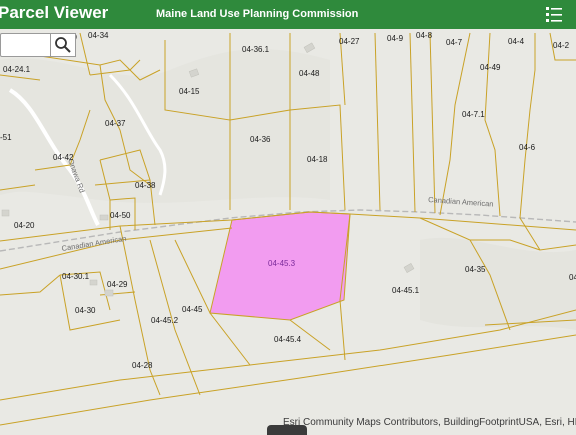 Image resolution: width=576 pixels, height=435 pixels. What do you see at coordinates (165, 320) in the screenshot?
I see `parcel-label: 04-45.2` at bounding box center [165, 320].